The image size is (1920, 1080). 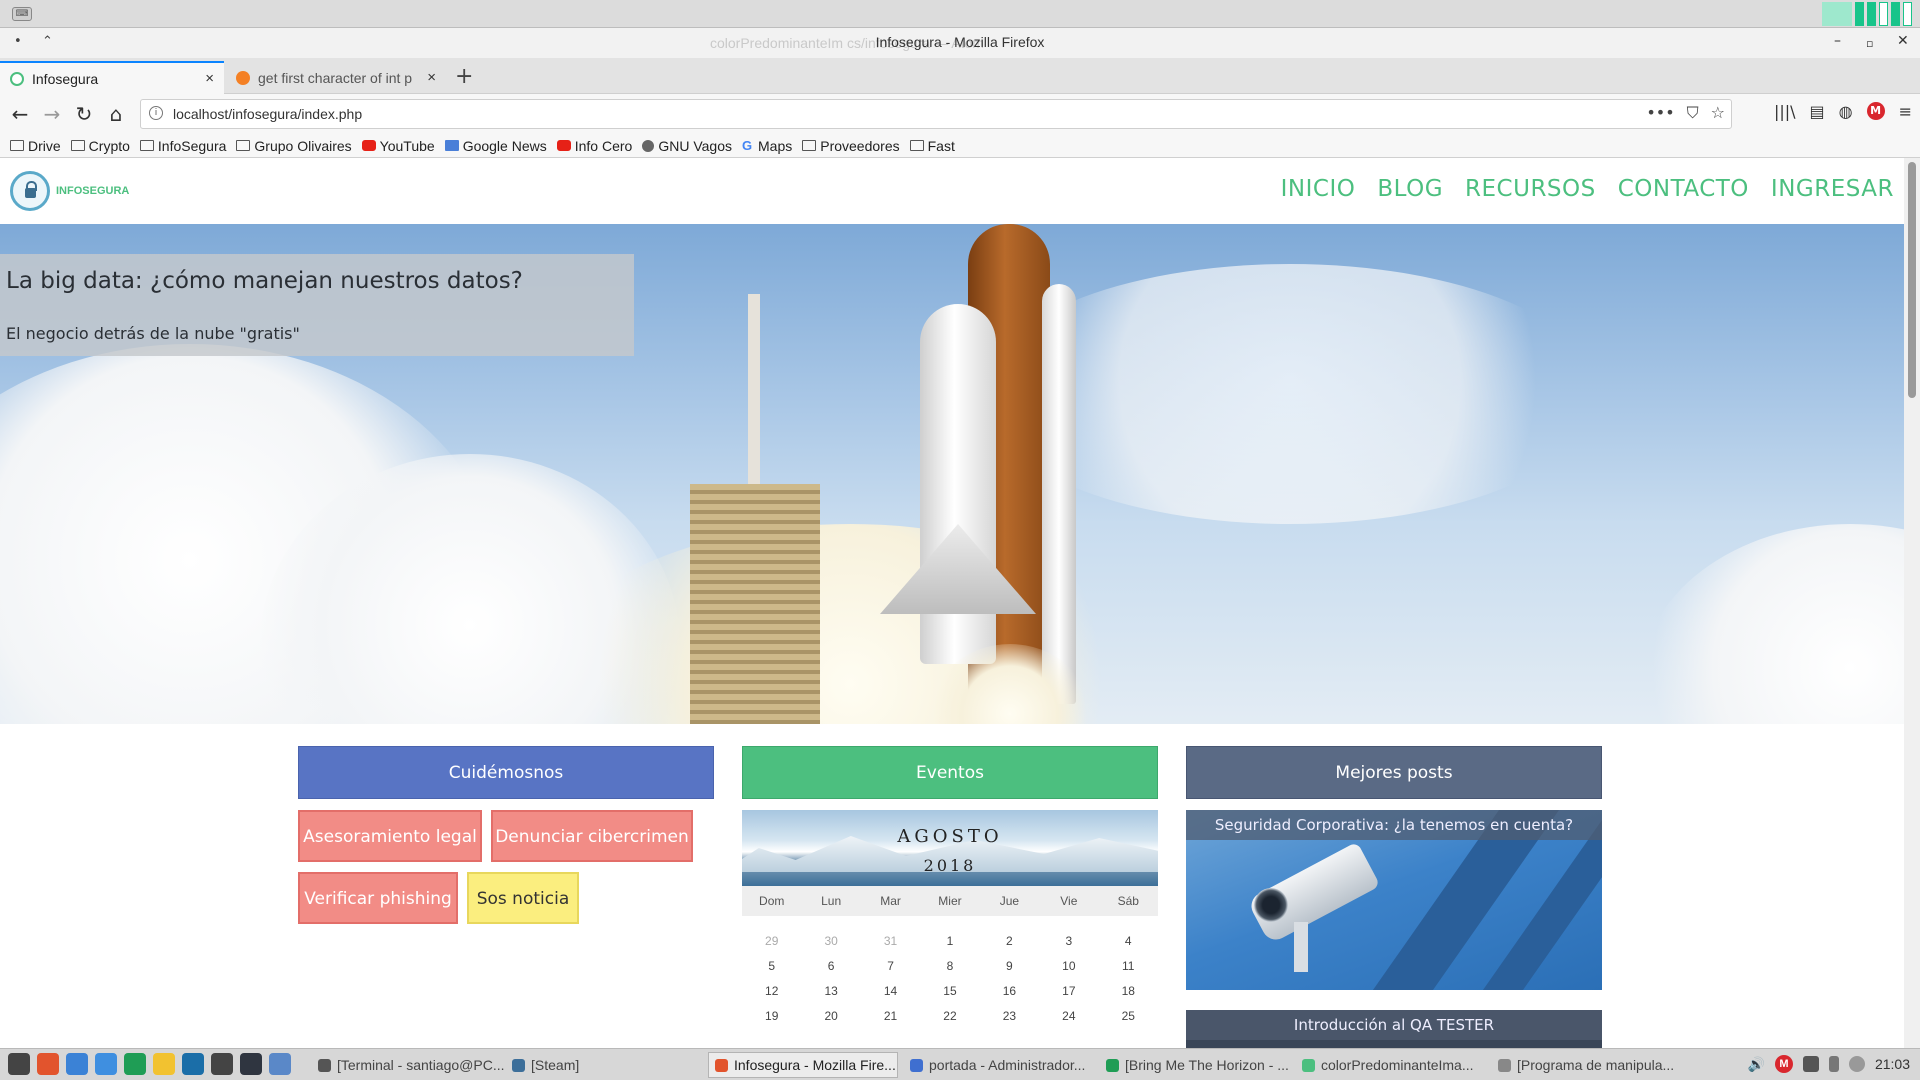 I want to click on clock: 21:03, so click(x=1892, y=1064).